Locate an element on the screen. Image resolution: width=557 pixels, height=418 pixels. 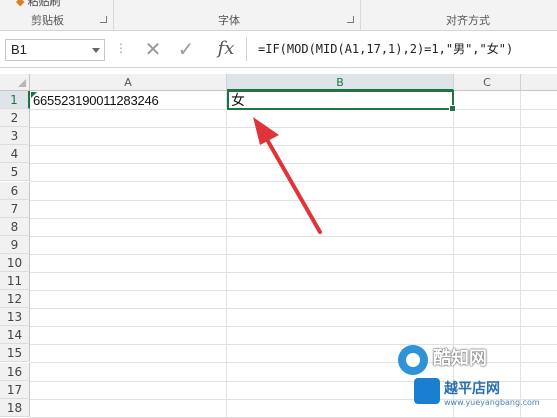
watermark-url: www.yueyangbang.com is located at coordinates (492, 402).